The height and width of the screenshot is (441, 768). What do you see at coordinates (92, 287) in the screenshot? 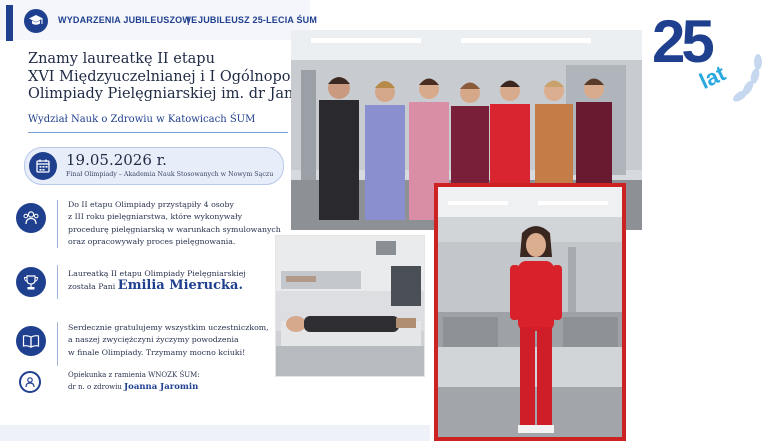
I see `winner-prefix: została Pani` at bounding box center [92, 287].